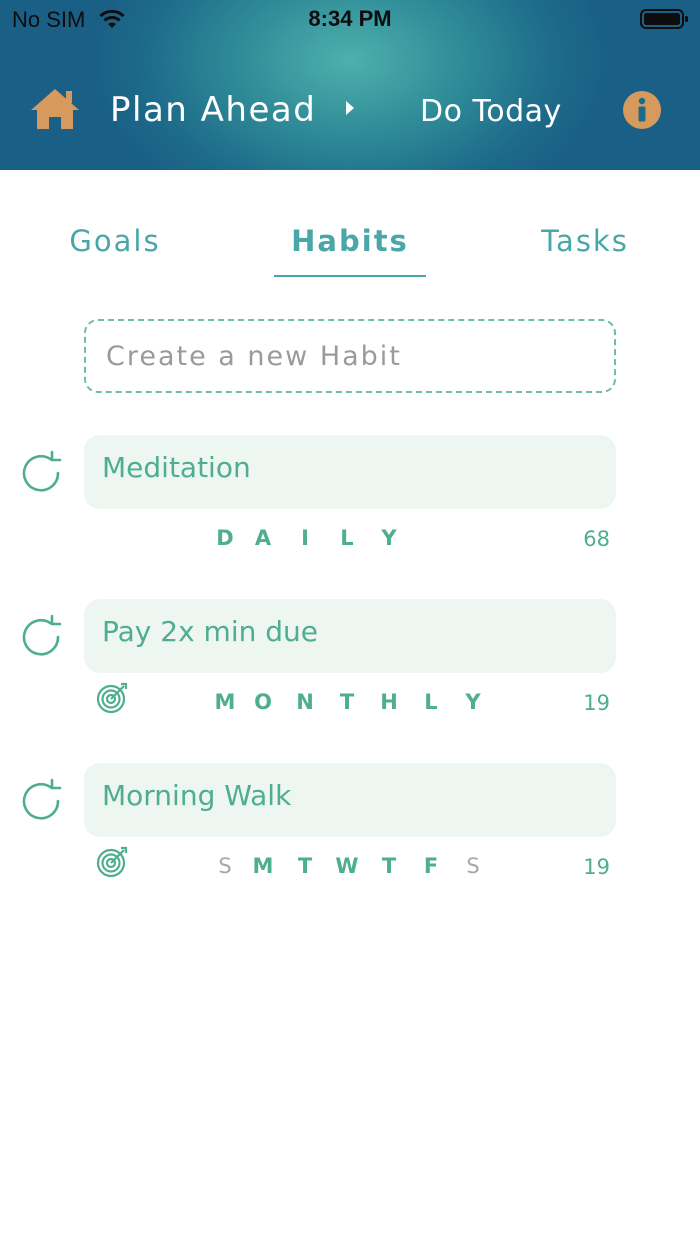  Describe the element at coordinates (596, 539) in the screenshot. I see `habit-count: 68` at that location.